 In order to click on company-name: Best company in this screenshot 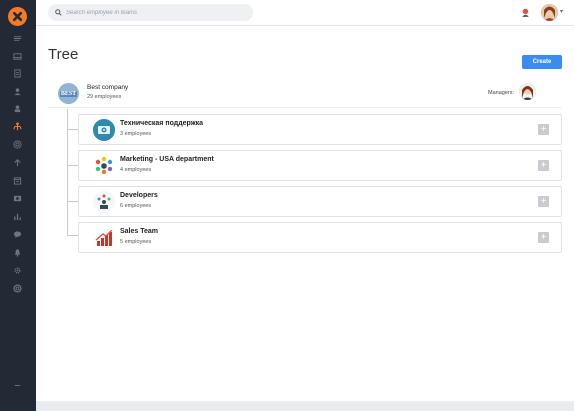, I will do `click(108, 87)`.